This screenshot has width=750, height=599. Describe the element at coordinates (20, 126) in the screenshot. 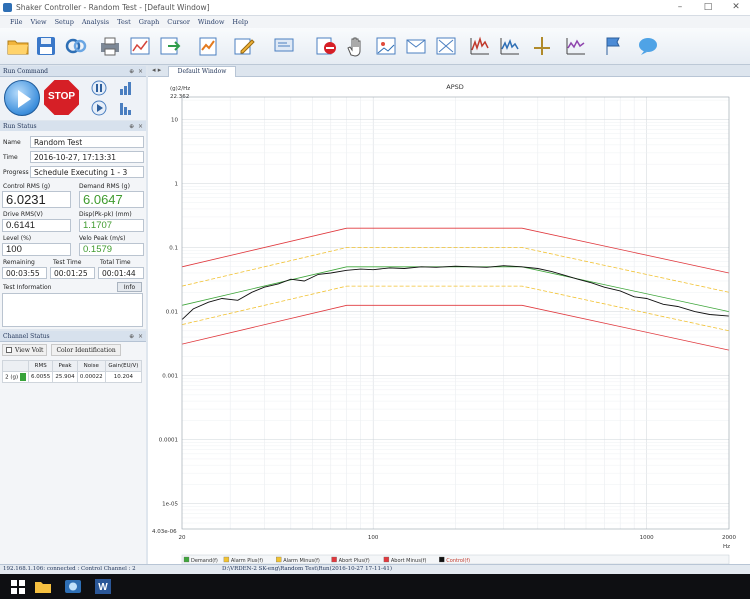

I see `run-status-title: Run Status` at that location.